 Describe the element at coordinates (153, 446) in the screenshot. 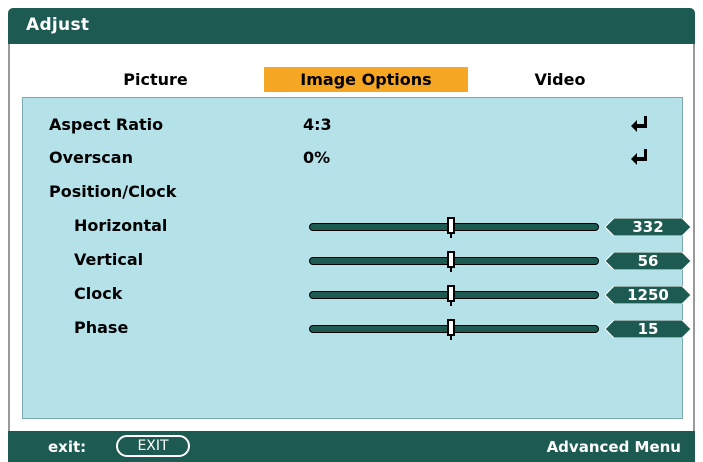

I see `exit-button: EXIT` at that location.